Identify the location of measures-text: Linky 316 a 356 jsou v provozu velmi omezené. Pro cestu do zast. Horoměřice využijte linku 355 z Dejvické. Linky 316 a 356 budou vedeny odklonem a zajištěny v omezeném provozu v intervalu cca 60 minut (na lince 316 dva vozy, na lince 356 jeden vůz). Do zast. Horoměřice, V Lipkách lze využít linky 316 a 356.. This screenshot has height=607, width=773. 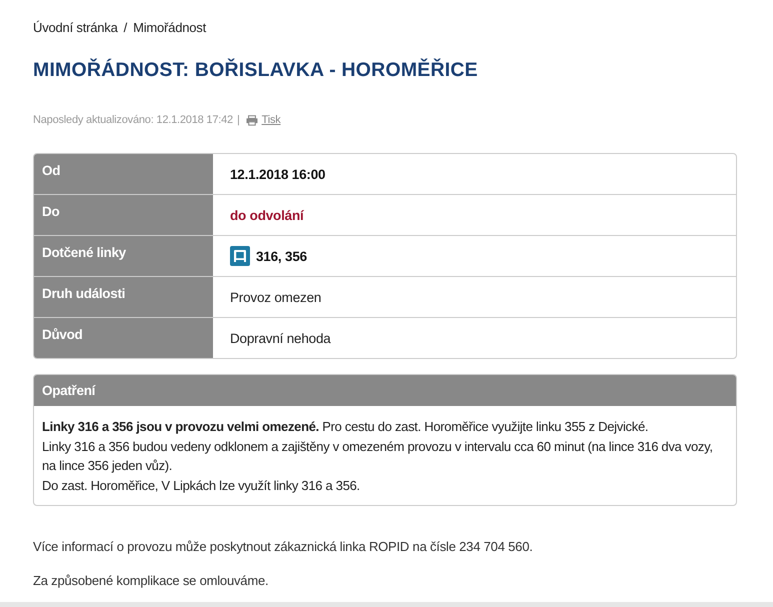
(377, 456).